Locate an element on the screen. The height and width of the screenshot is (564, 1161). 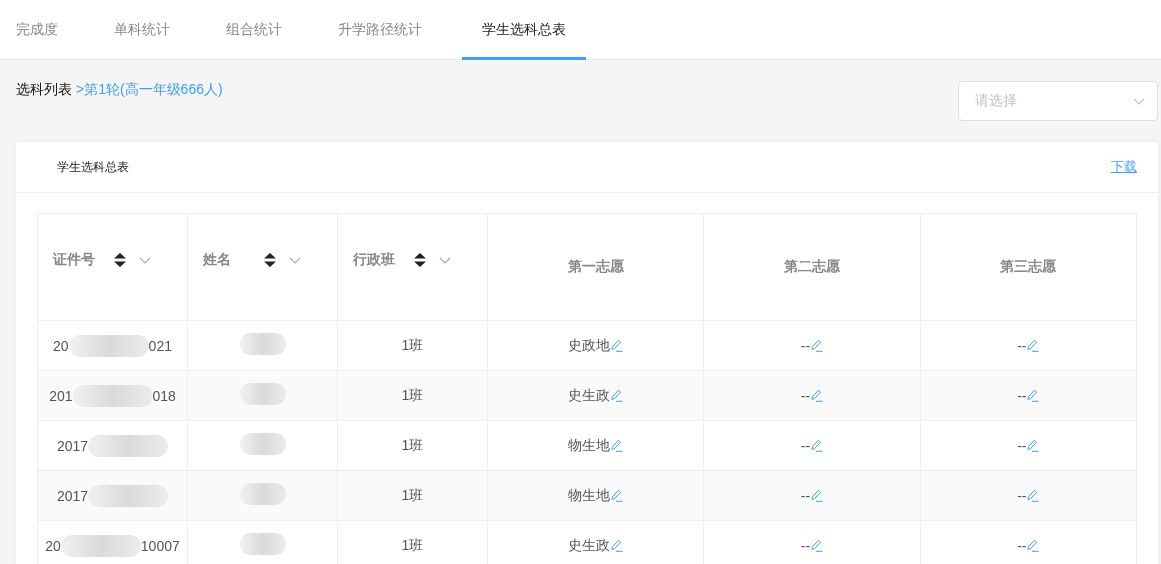
tab: 单科统计 is located at coordinates (144, 30).